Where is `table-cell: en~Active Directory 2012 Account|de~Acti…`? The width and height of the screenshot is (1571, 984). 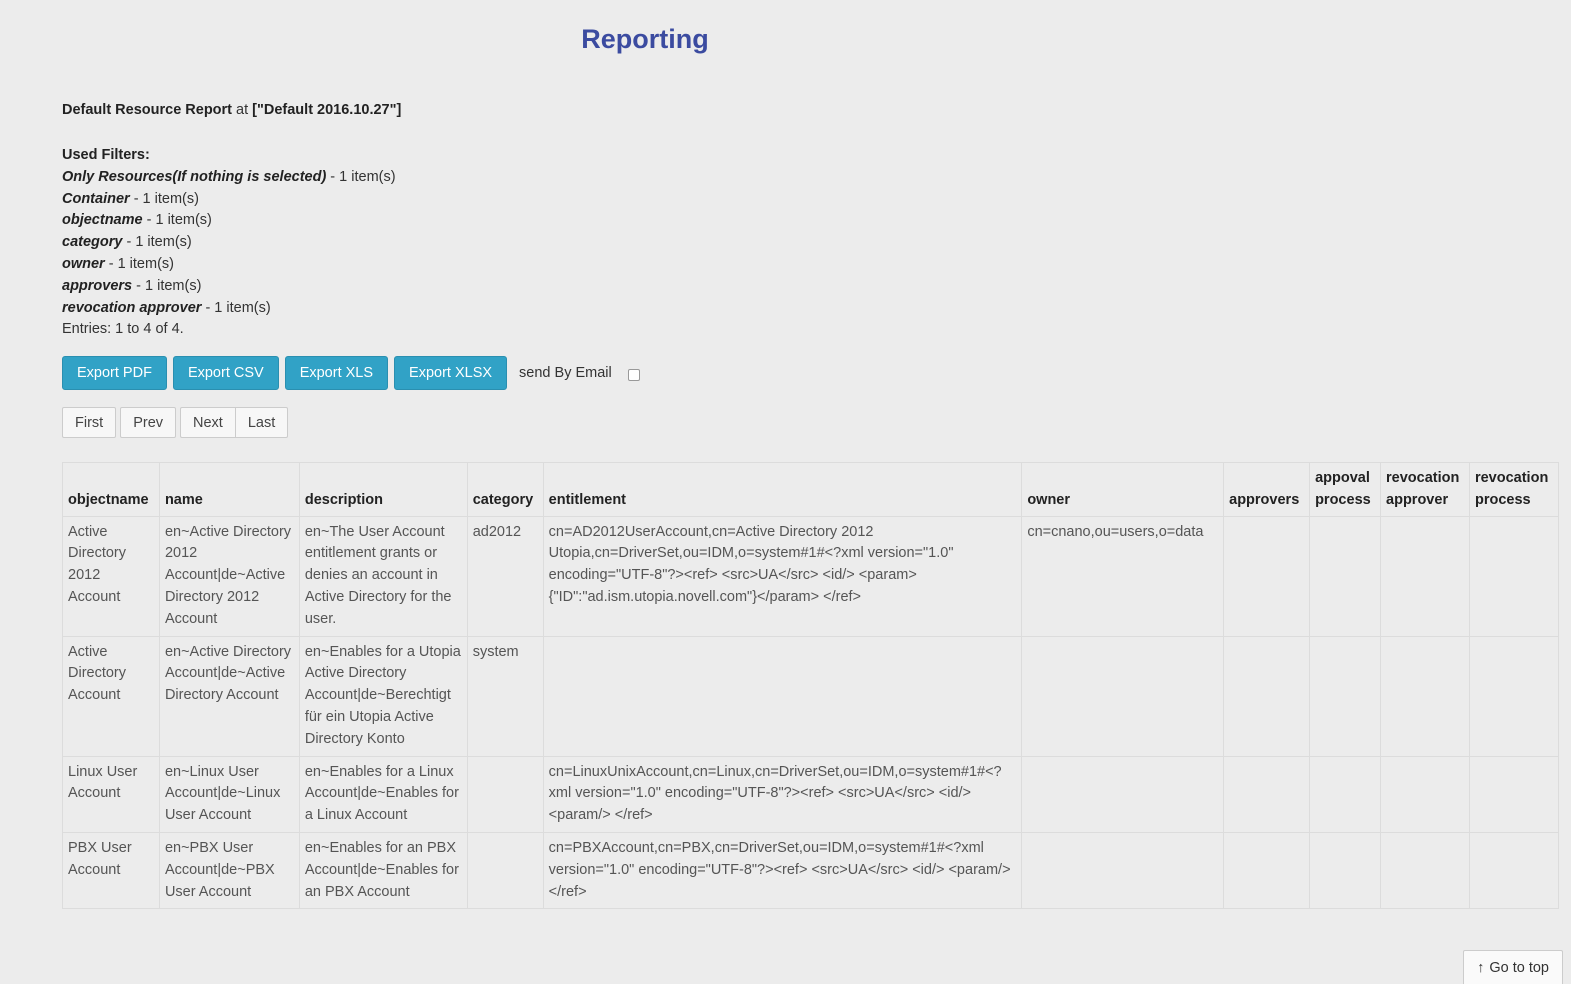 table-cell: en~Active Directory 2012 Account|de~Acti… is located at coordinates (229, 576).